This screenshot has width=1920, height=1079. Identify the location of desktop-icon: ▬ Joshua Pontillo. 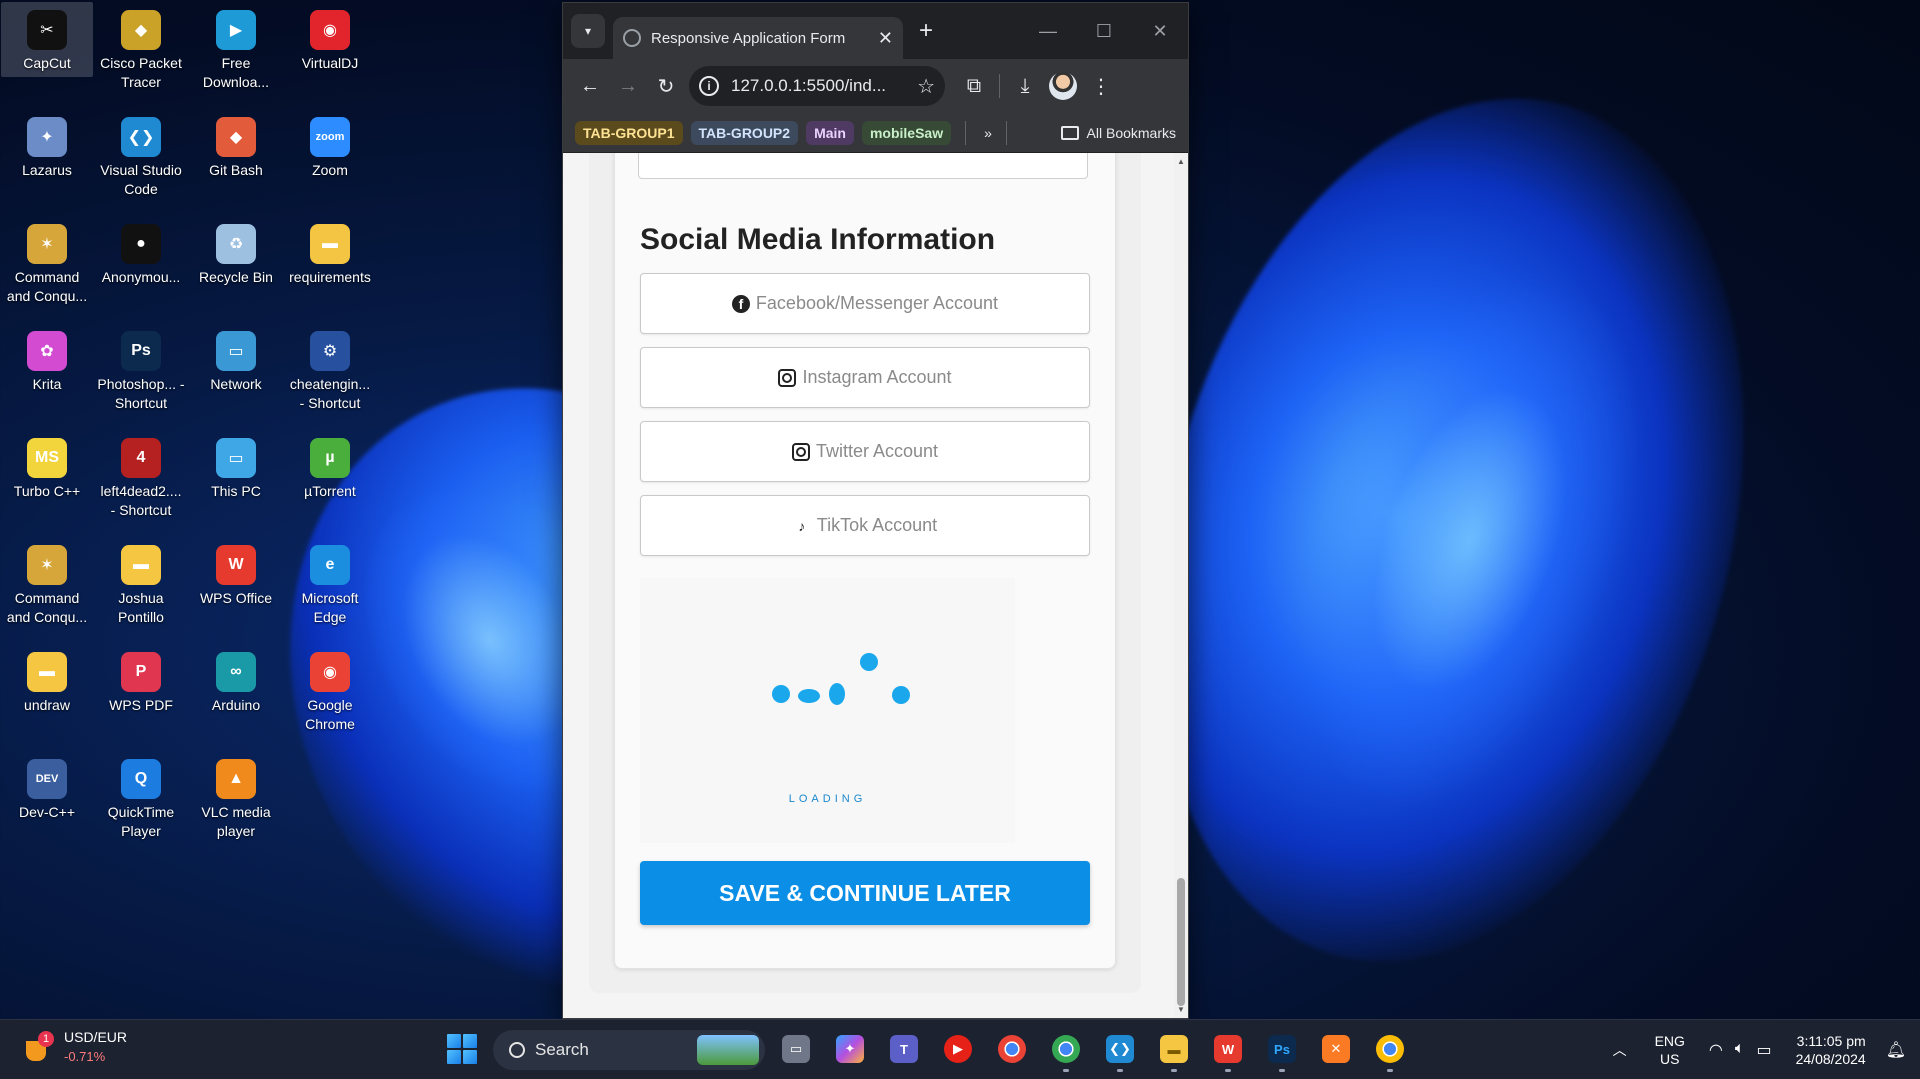
(141, 584).